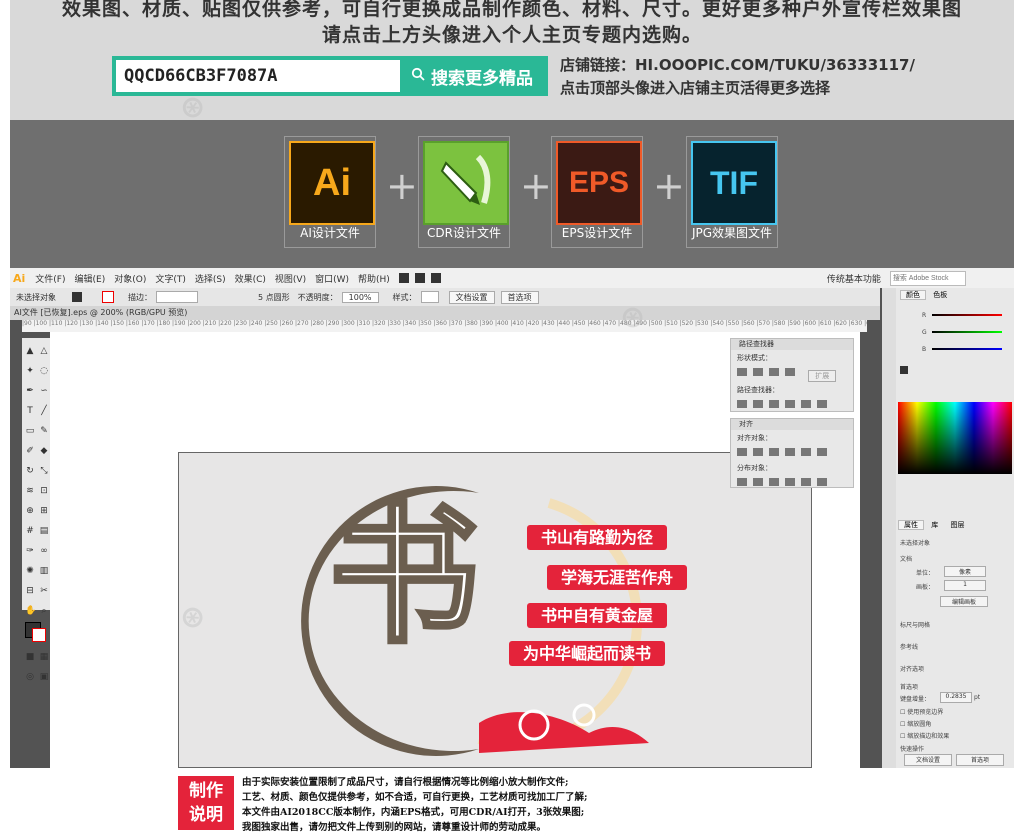 This screenshot has width=1024, height=835. What do you see at coordinates (44, 391) in the screenshot?
I see `curvature-tool-icon: ∽` at bounding box center [44, 391].